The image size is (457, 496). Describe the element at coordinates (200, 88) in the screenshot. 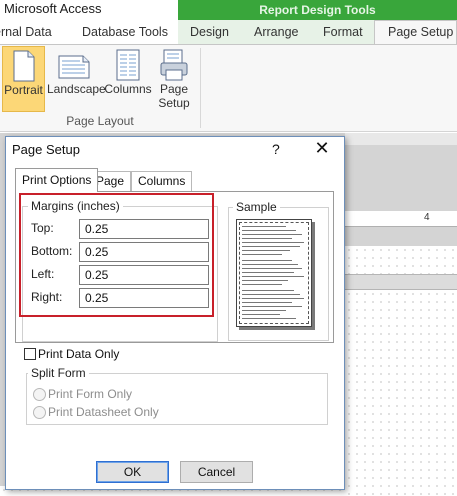

I see `ribbon-group-separator` at that location.